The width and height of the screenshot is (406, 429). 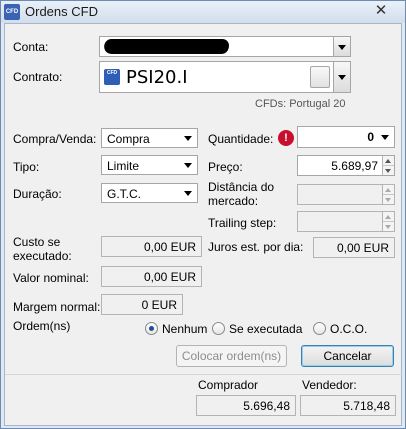 I want to click on interest-value: 0,00 EUR, so click(x=354, y=247).